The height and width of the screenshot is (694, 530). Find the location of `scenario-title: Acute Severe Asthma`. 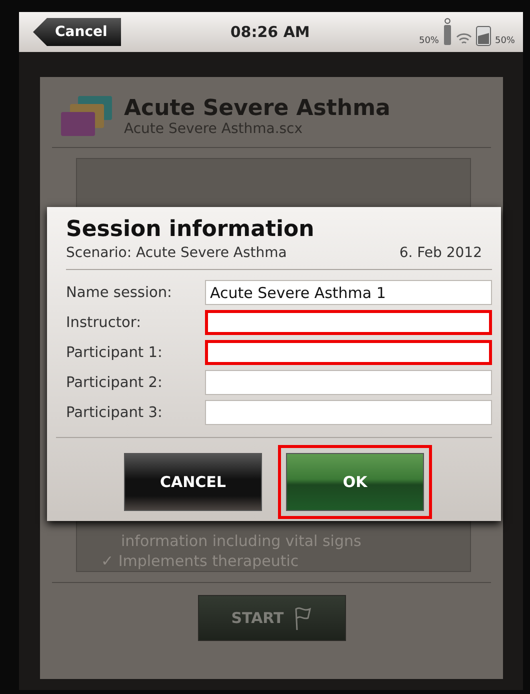

scenario-title: Acute Severe Asthma is located at coordinates (257, 108).